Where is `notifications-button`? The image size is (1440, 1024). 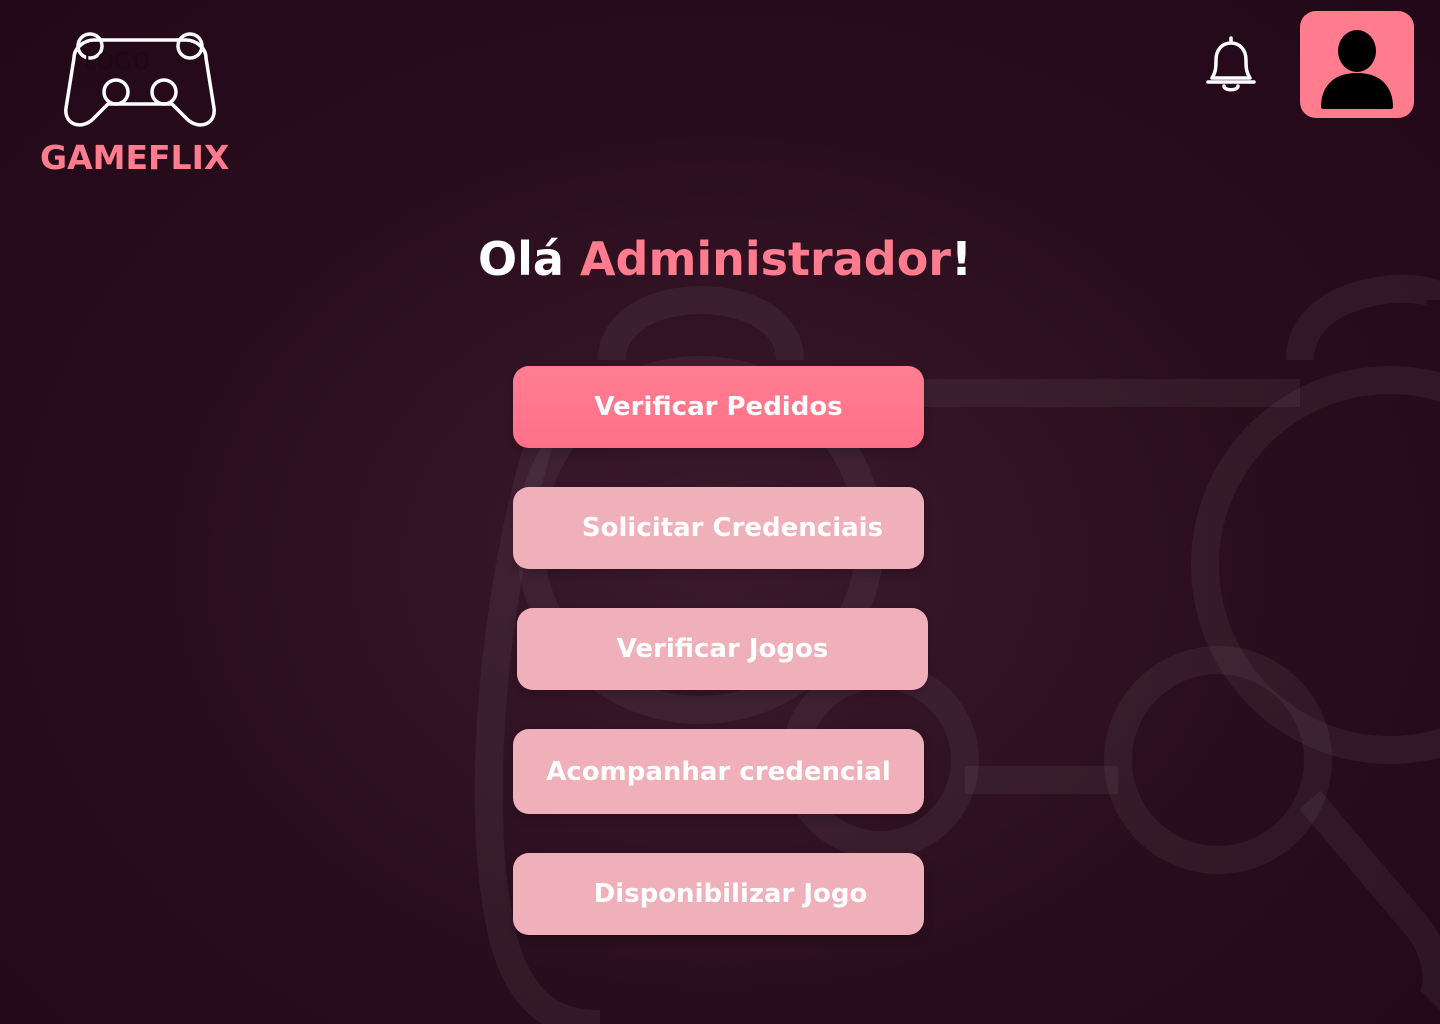
notifications-button is located at coordinates (1231, 64).